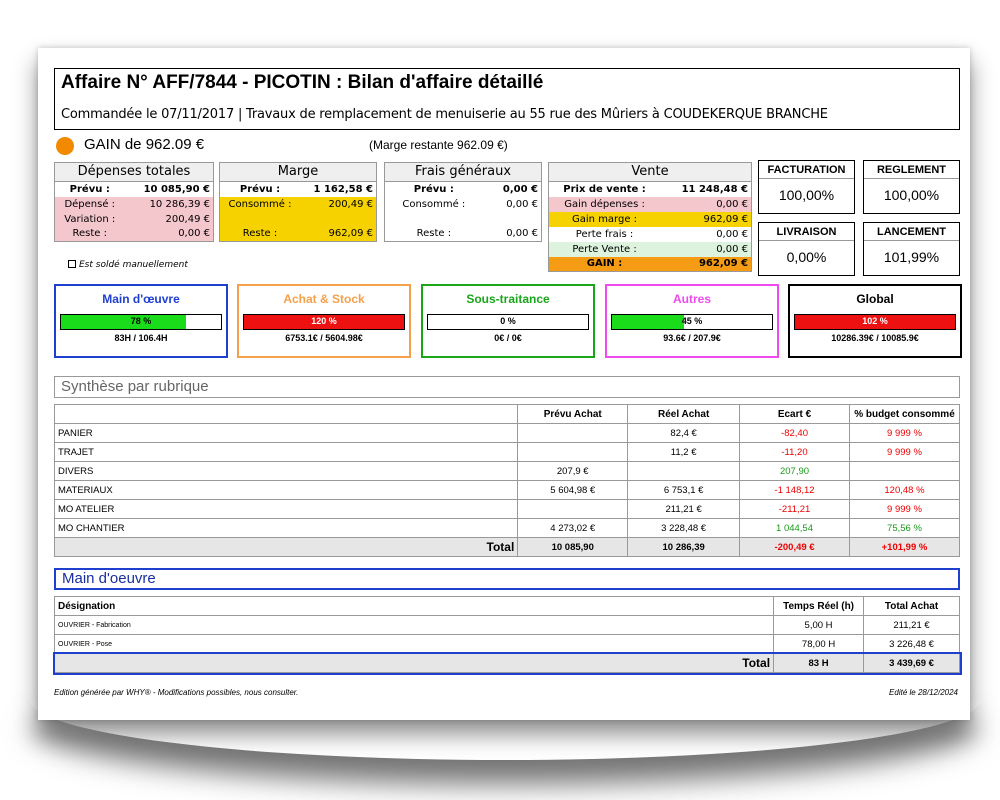 Image resolution: width=1000 pixels, height=800 pixels. What do you see at coordinates (806, 249) in the screenshot?
I see `kpi-livraison: LIVRAISON 0,00%` at bounding box center [806, 249].